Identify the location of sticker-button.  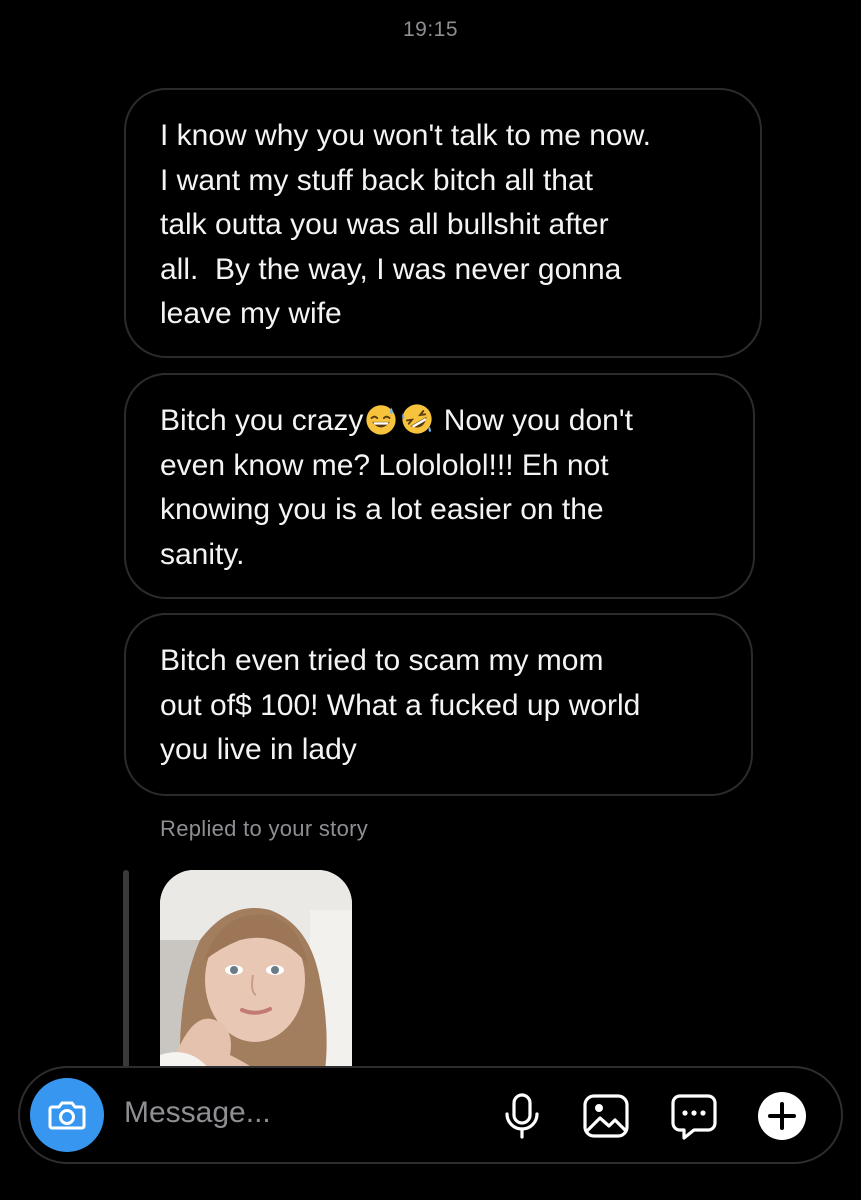
(694, 1116).